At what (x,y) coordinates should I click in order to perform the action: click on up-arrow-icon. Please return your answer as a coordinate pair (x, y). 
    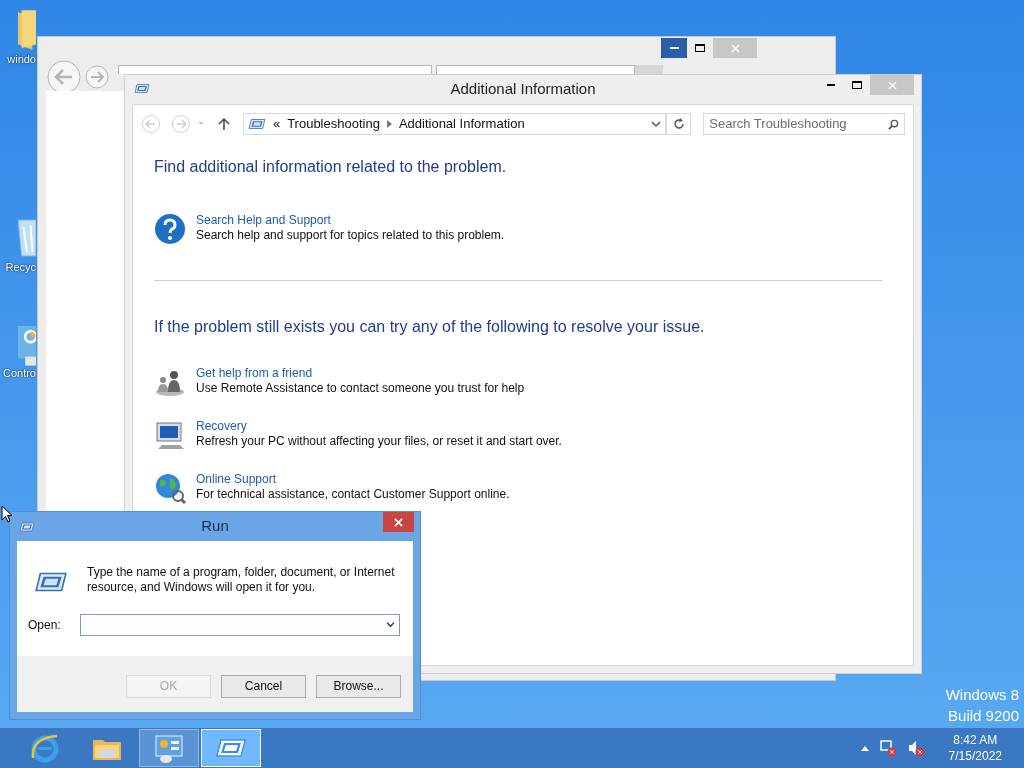
    Looking at the image, I should click on (223, 124).